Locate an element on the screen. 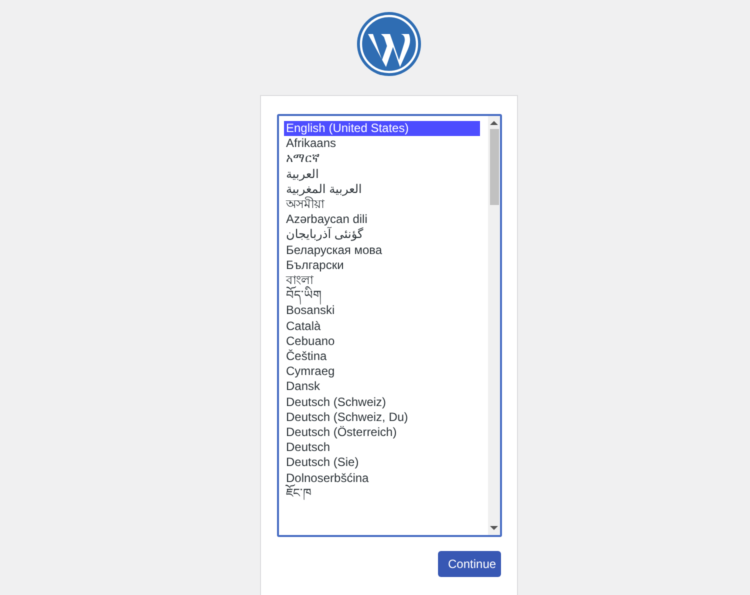 The height and width of the screenshot is (595, 750). language-option: Deutsch (Schweiz) is located at coordinates (382, 402).